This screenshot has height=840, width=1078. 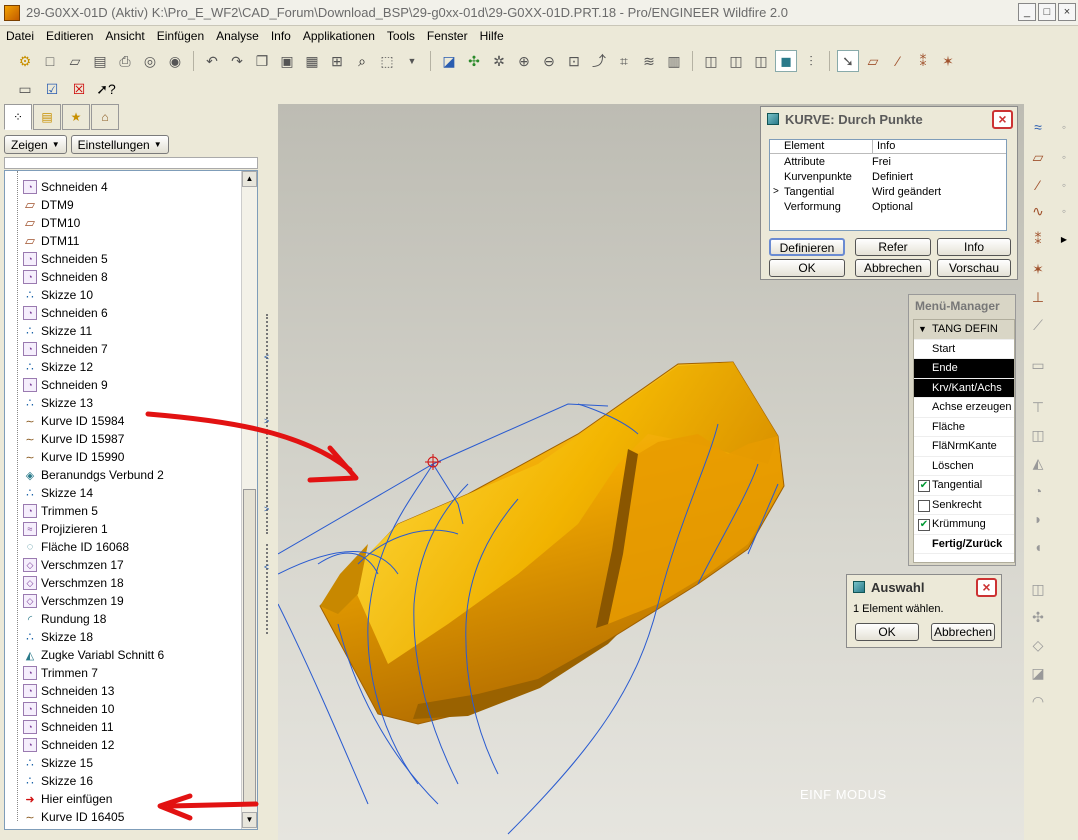 What do you see at coordinates (1038, 185) in the screenshot?
I see `datum-axis-tool-icon: ⁄` at bounding box center [1038, 185].